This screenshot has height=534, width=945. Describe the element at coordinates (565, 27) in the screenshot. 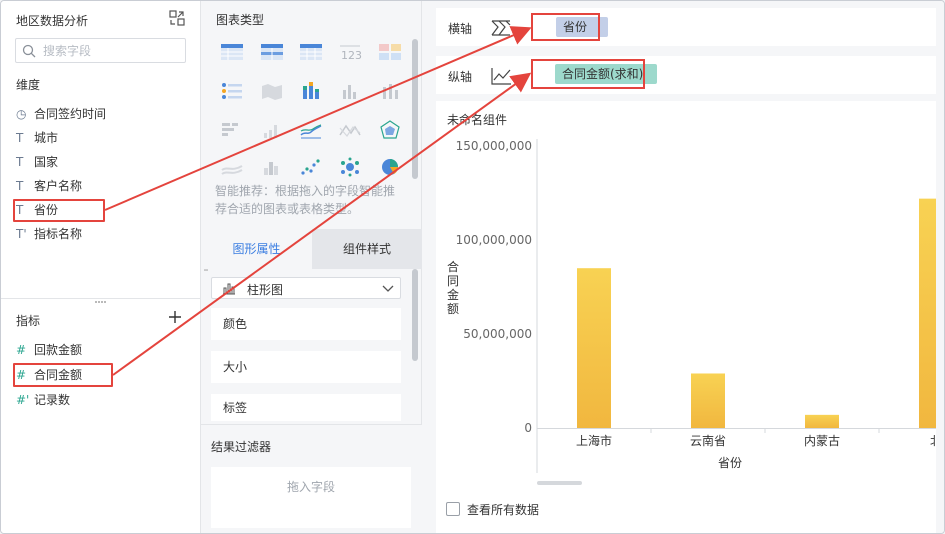

I see `highlight-box-x-pill` at that location.